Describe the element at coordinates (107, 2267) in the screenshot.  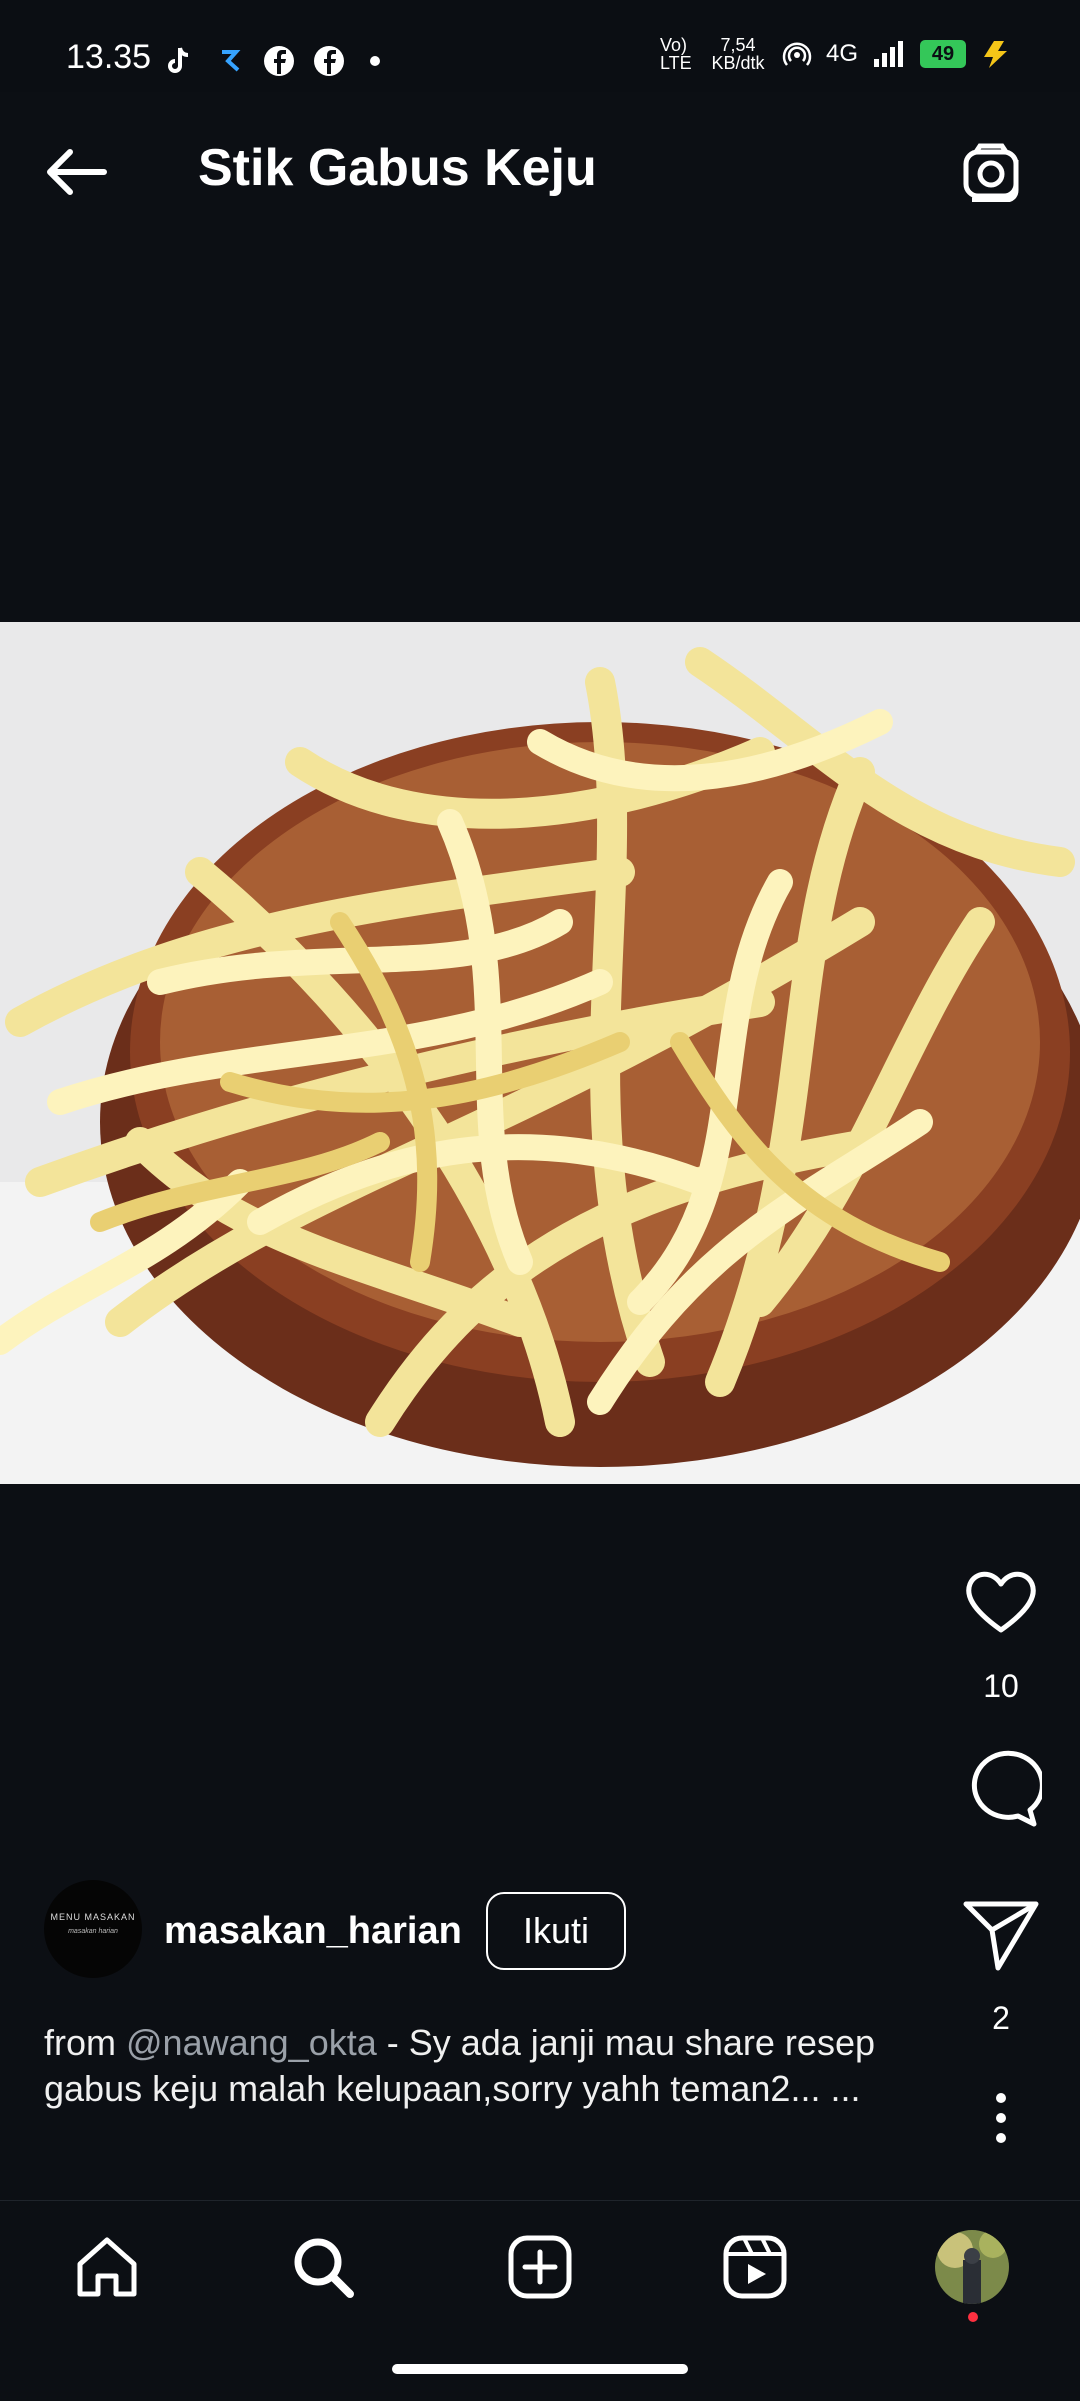
I see `home-icon` at that location.